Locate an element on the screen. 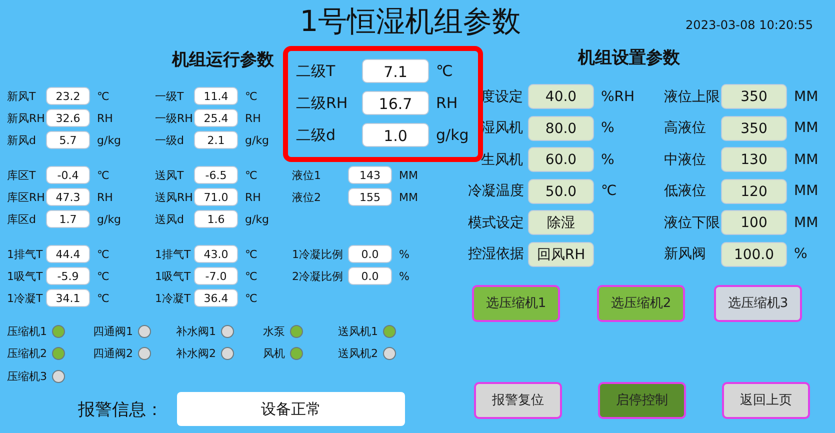 The height and width of the screenshot is (433, 835). field-label: 一级d is located at coordinates (170, 140).